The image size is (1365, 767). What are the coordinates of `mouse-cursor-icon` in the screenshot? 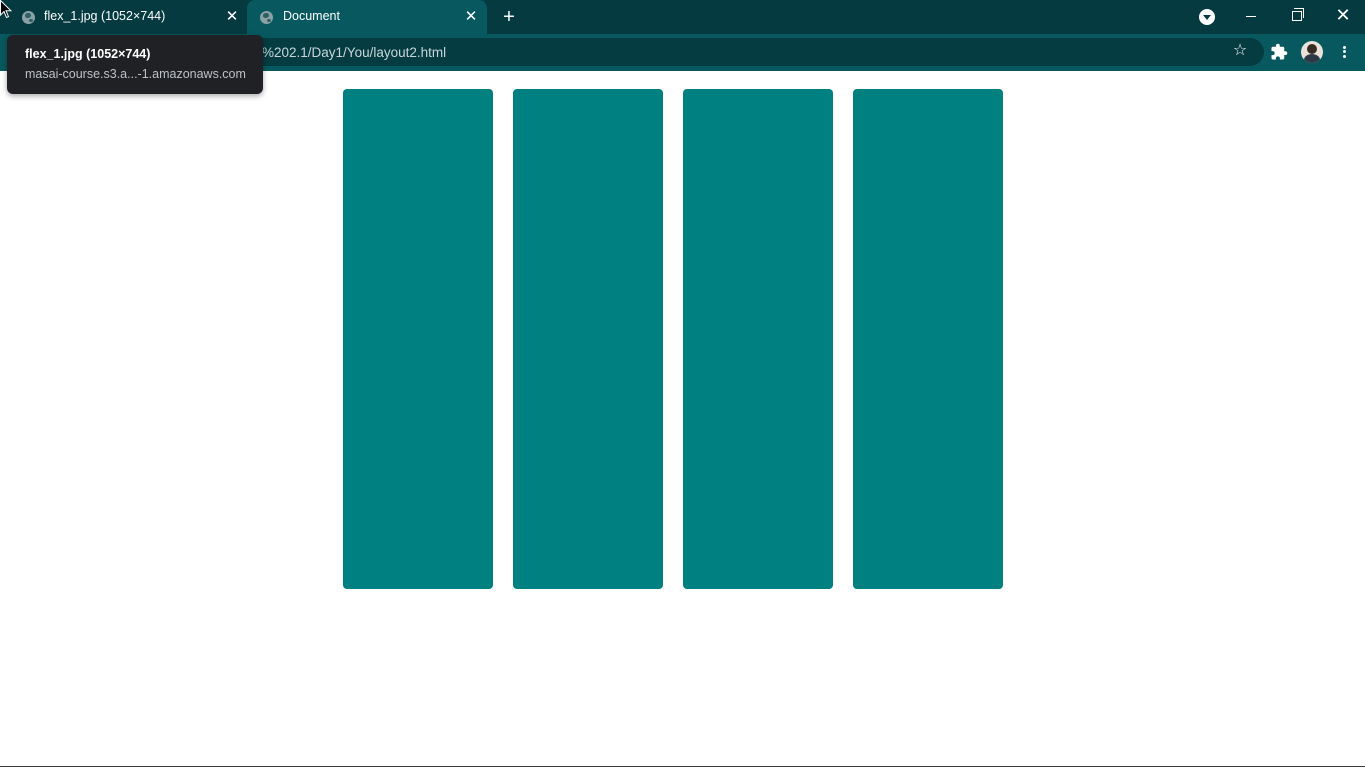 It's located at (6, 9).